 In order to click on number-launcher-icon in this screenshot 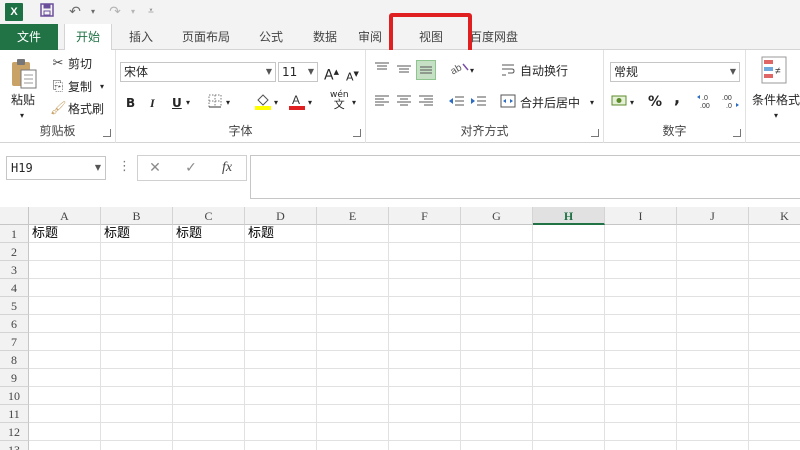, I will do `click(737, 133)`.